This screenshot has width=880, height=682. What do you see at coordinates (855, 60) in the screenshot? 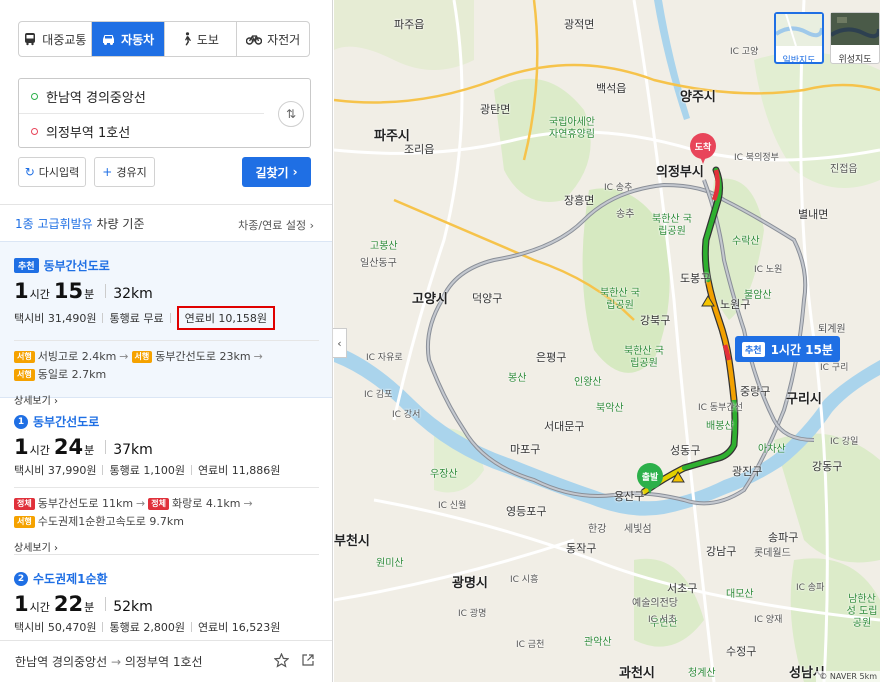
I see `map-type-satellite-label: 위성지도` at bounding box center [855, 60].